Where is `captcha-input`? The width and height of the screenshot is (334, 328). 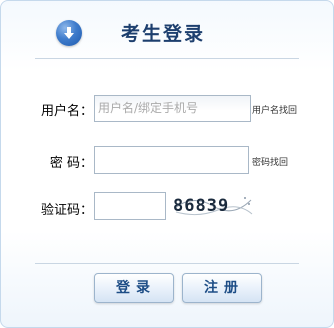
captcha-input is located at coordinates (130, 206).